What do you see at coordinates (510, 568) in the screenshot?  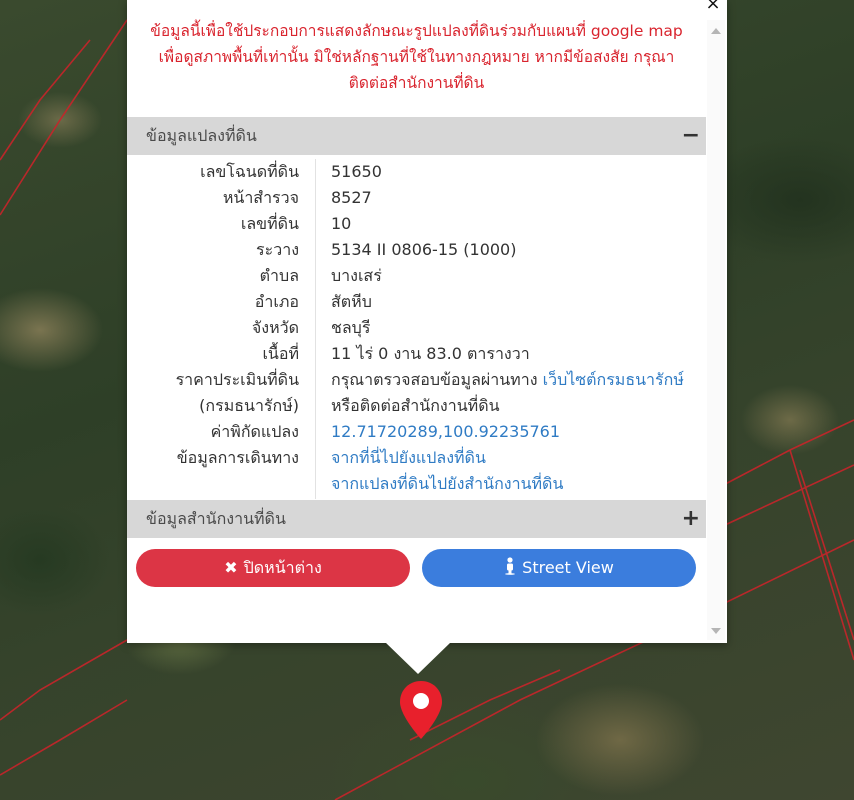 I see `pegman-icon` at bounding box center [510, 568].